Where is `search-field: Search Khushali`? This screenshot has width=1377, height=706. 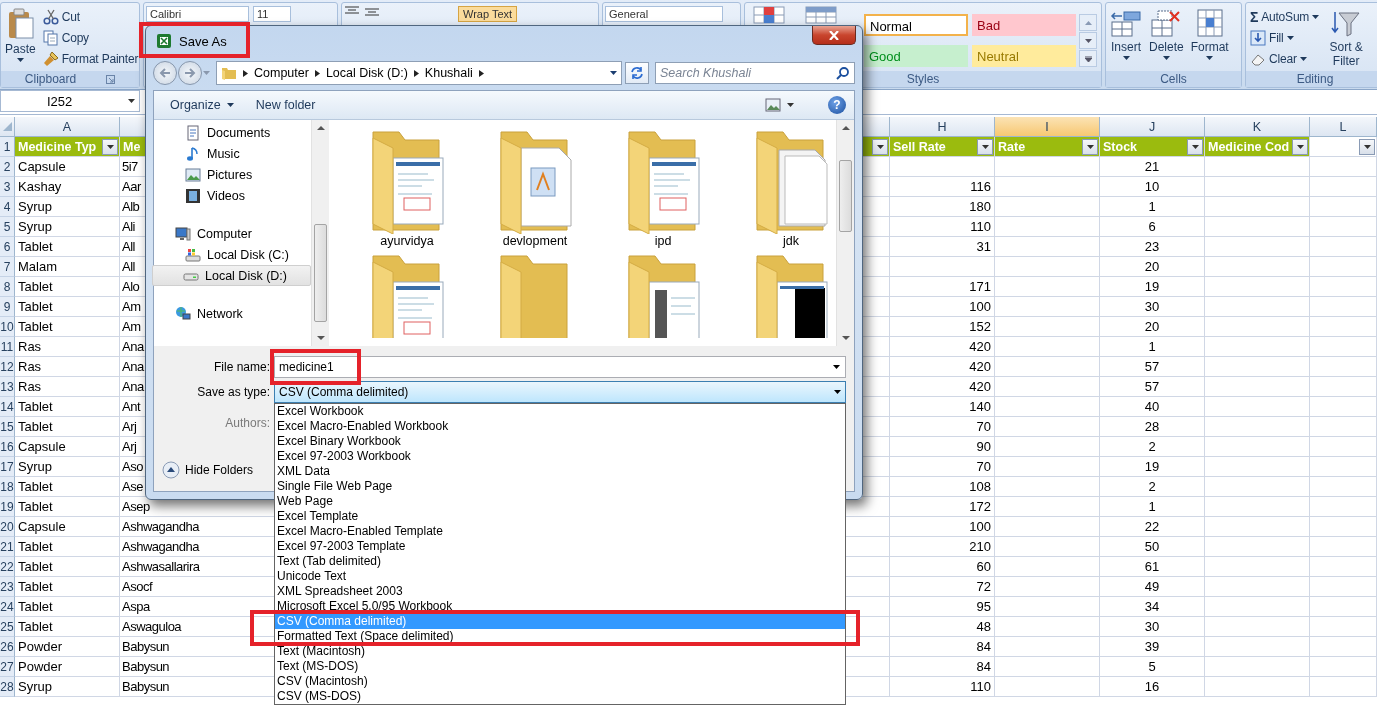 search-field: Search Khushali is located at coordinates (755, 73).